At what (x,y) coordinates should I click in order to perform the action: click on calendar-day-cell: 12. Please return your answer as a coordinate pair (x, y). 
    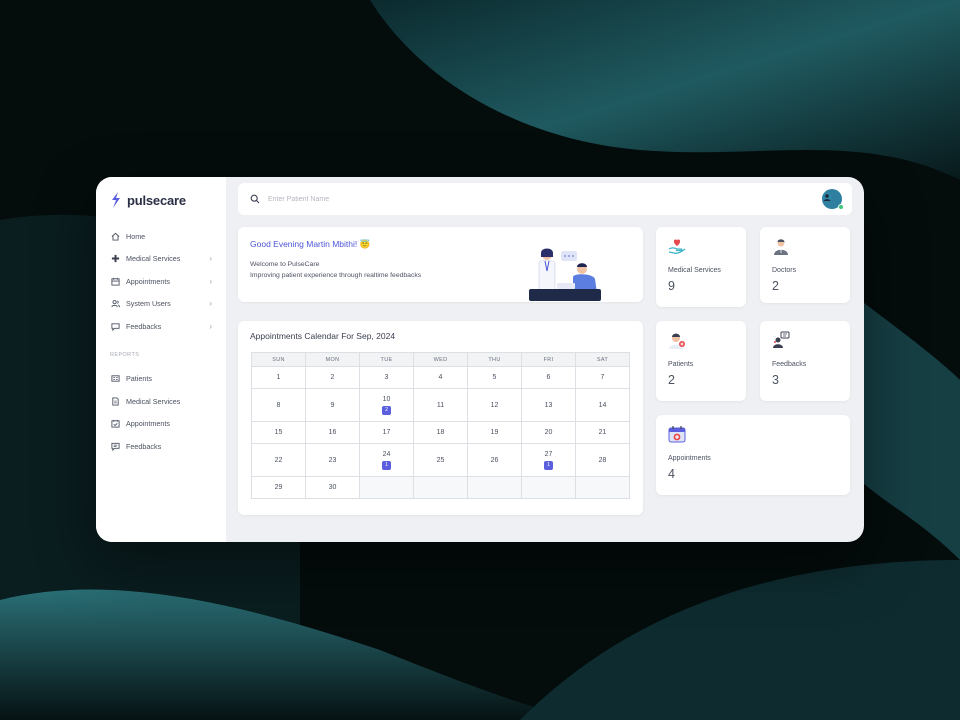
    Looking at the image, I should click on (494, 405).